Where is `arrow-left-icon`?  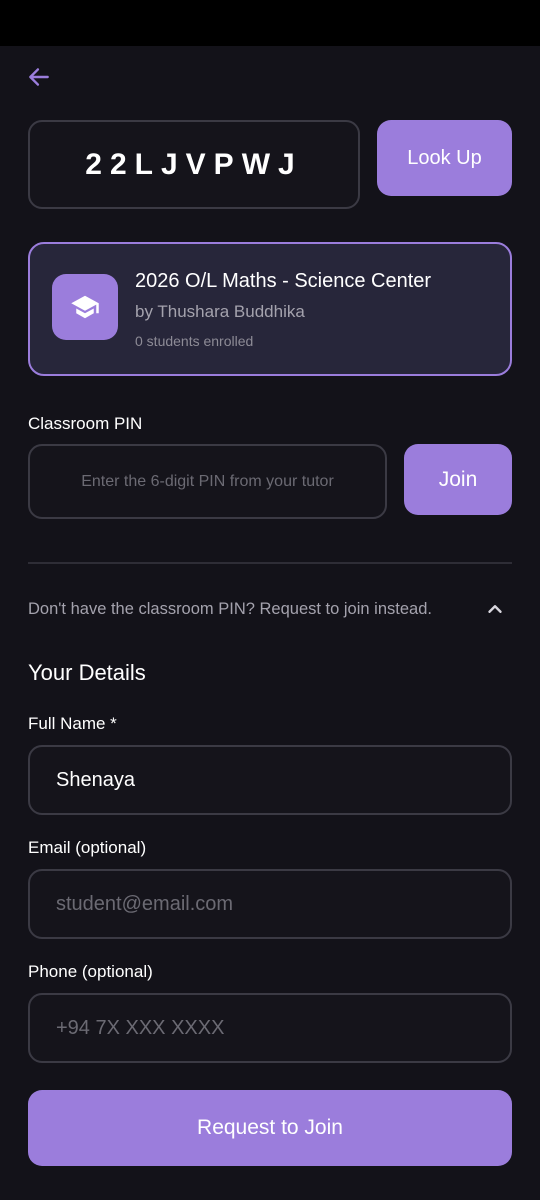
arrow-left-icon is located at coordinates (39, 77).